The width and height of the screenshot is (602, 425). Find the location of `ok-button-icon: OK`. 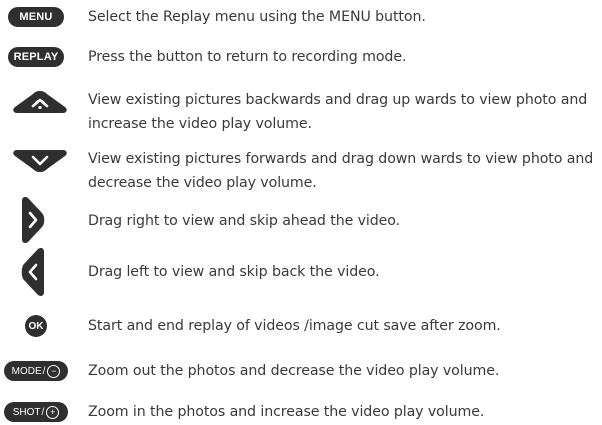

ok-button-icon: OK is located at coordinates (36, 326).